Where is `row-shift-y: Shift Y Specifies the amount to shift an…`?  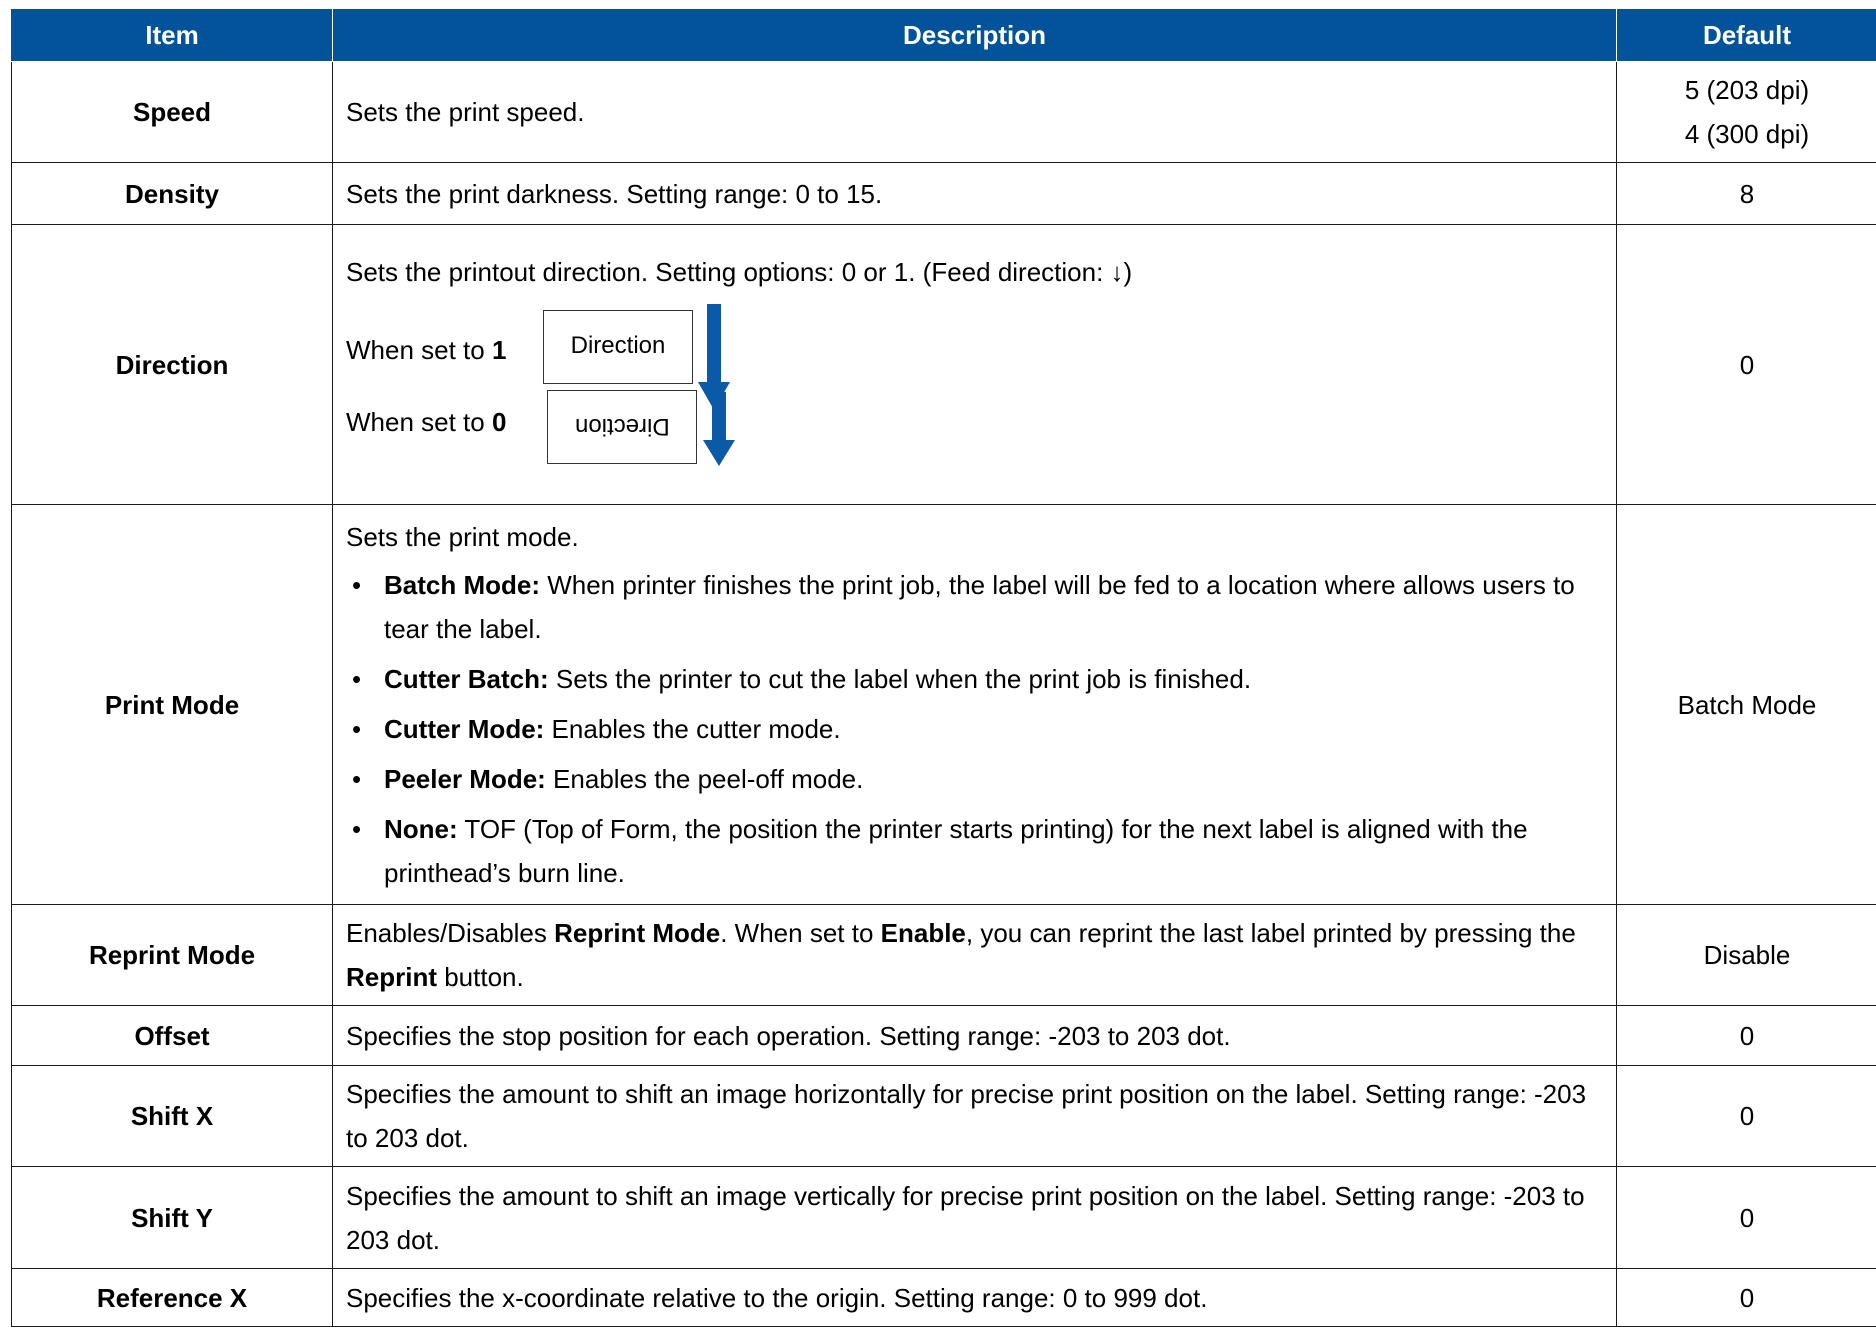 row-shift-y: Shift Y Specifies the amount to shift an… is located at coordinates (944, 1218).